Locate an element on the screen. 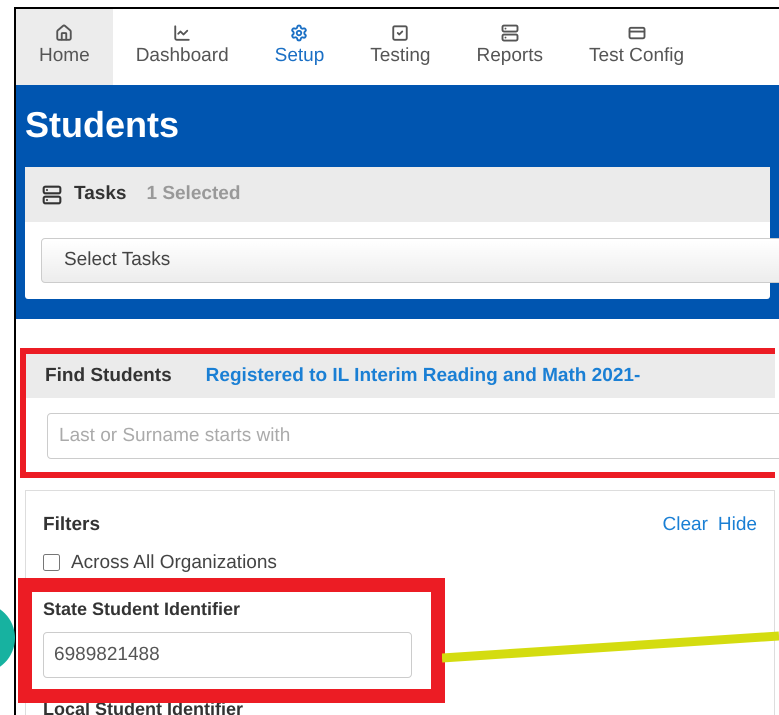 The width and height of the screenshot is (779, 715). checkbox-icon is located at coordinates (400, 33).